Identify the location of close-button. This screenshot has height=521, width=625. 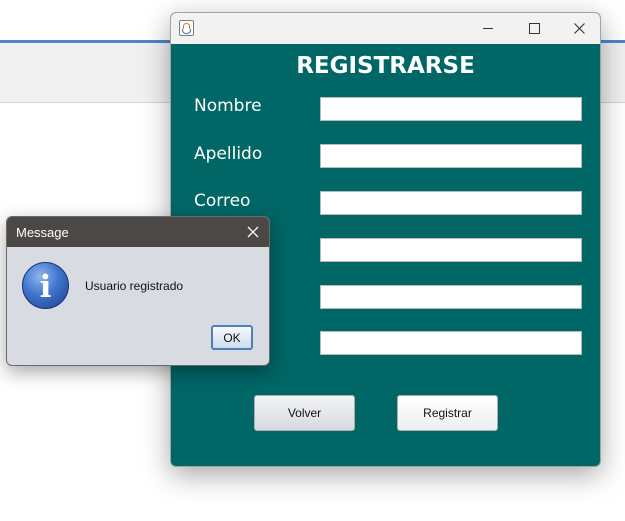
(578, 28).